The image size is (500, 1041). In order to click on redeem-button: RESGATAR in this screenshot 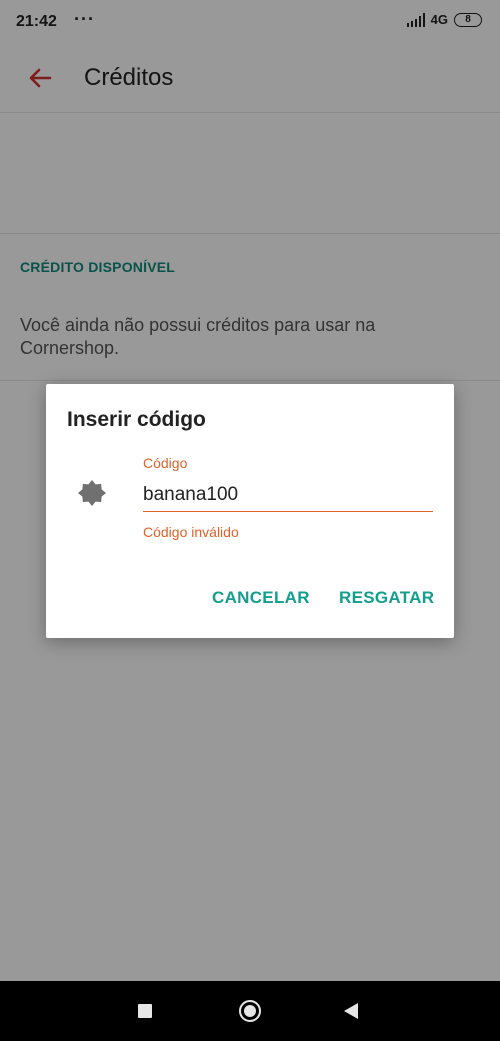, I will do `click(386, 598)`.